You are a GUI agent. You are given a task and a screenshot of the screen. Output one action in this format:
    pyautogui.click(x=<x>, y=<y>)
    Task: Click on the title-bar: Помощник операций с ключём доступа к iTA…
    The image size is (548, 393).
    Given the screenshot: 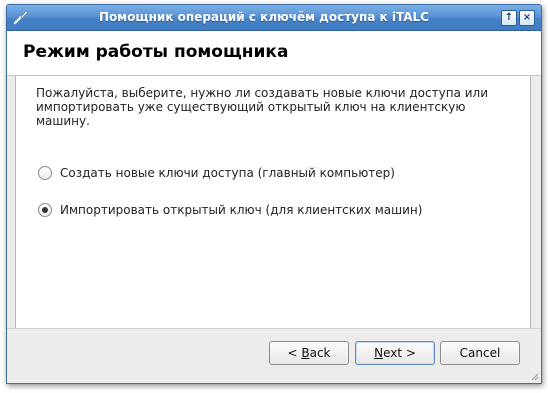 What is the action you would take?
    pyautogui.click(x=274, y=18)
    